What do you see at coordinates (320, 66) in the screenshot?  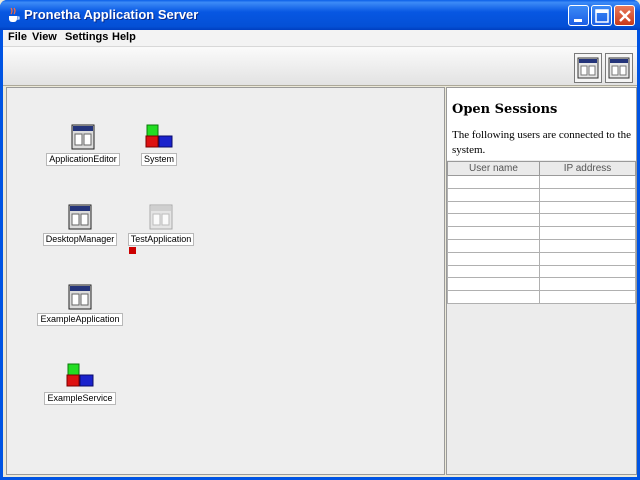 I see `toolbar` at bounding box center [320, 66].